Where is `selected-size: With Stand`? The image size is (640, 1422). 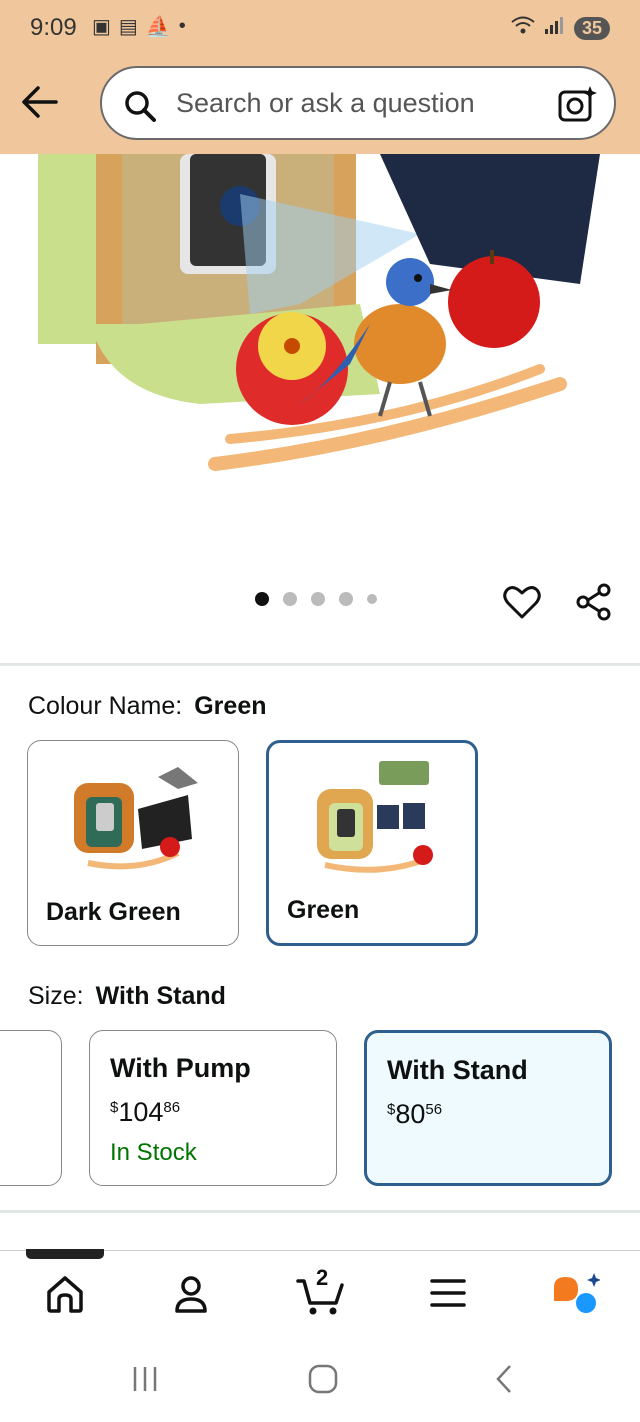 selected-size: With Stand is located at coordinates (160, 996).